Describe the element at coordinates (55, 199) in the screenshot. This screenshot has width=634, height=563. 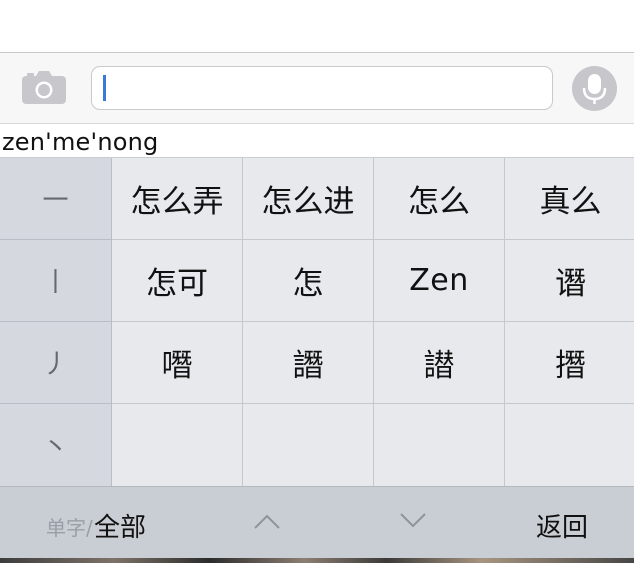
I see `stroke-filter-horizontal: 一` at that location.